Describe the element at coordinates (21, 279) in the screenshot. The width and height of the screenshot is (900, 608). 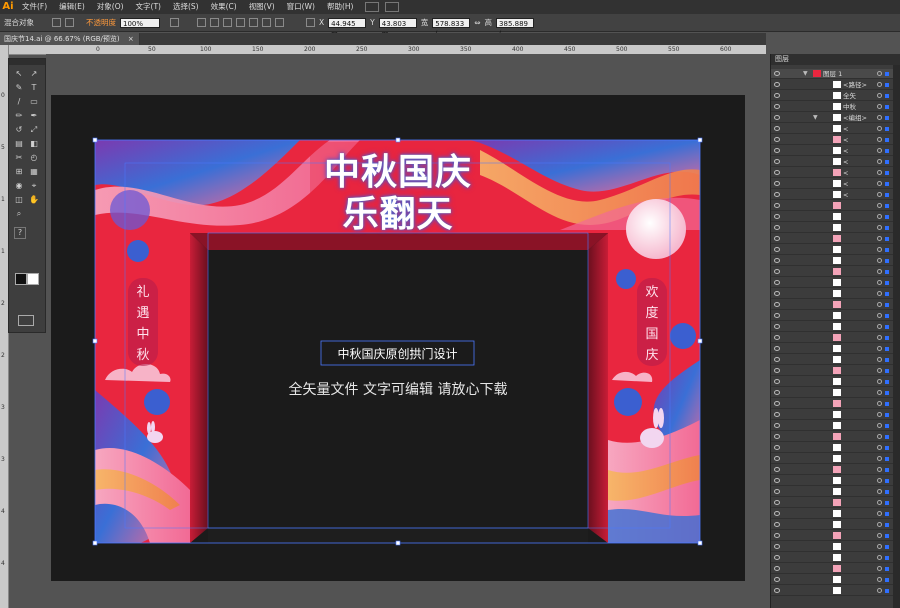
I see `fill-color-swatch` at that location.